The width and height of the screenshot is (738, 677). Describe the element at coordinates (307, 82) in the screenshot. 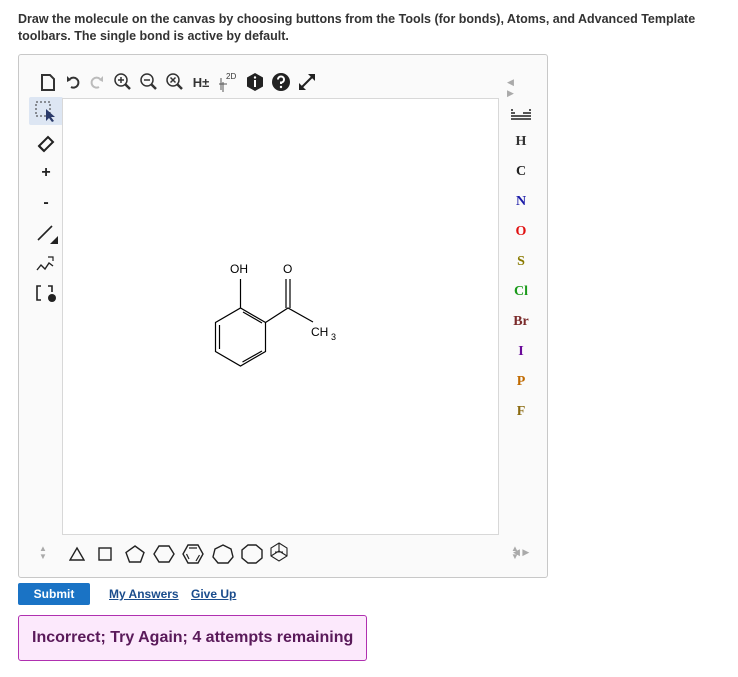

I see `fullscreen-icon` at that location.